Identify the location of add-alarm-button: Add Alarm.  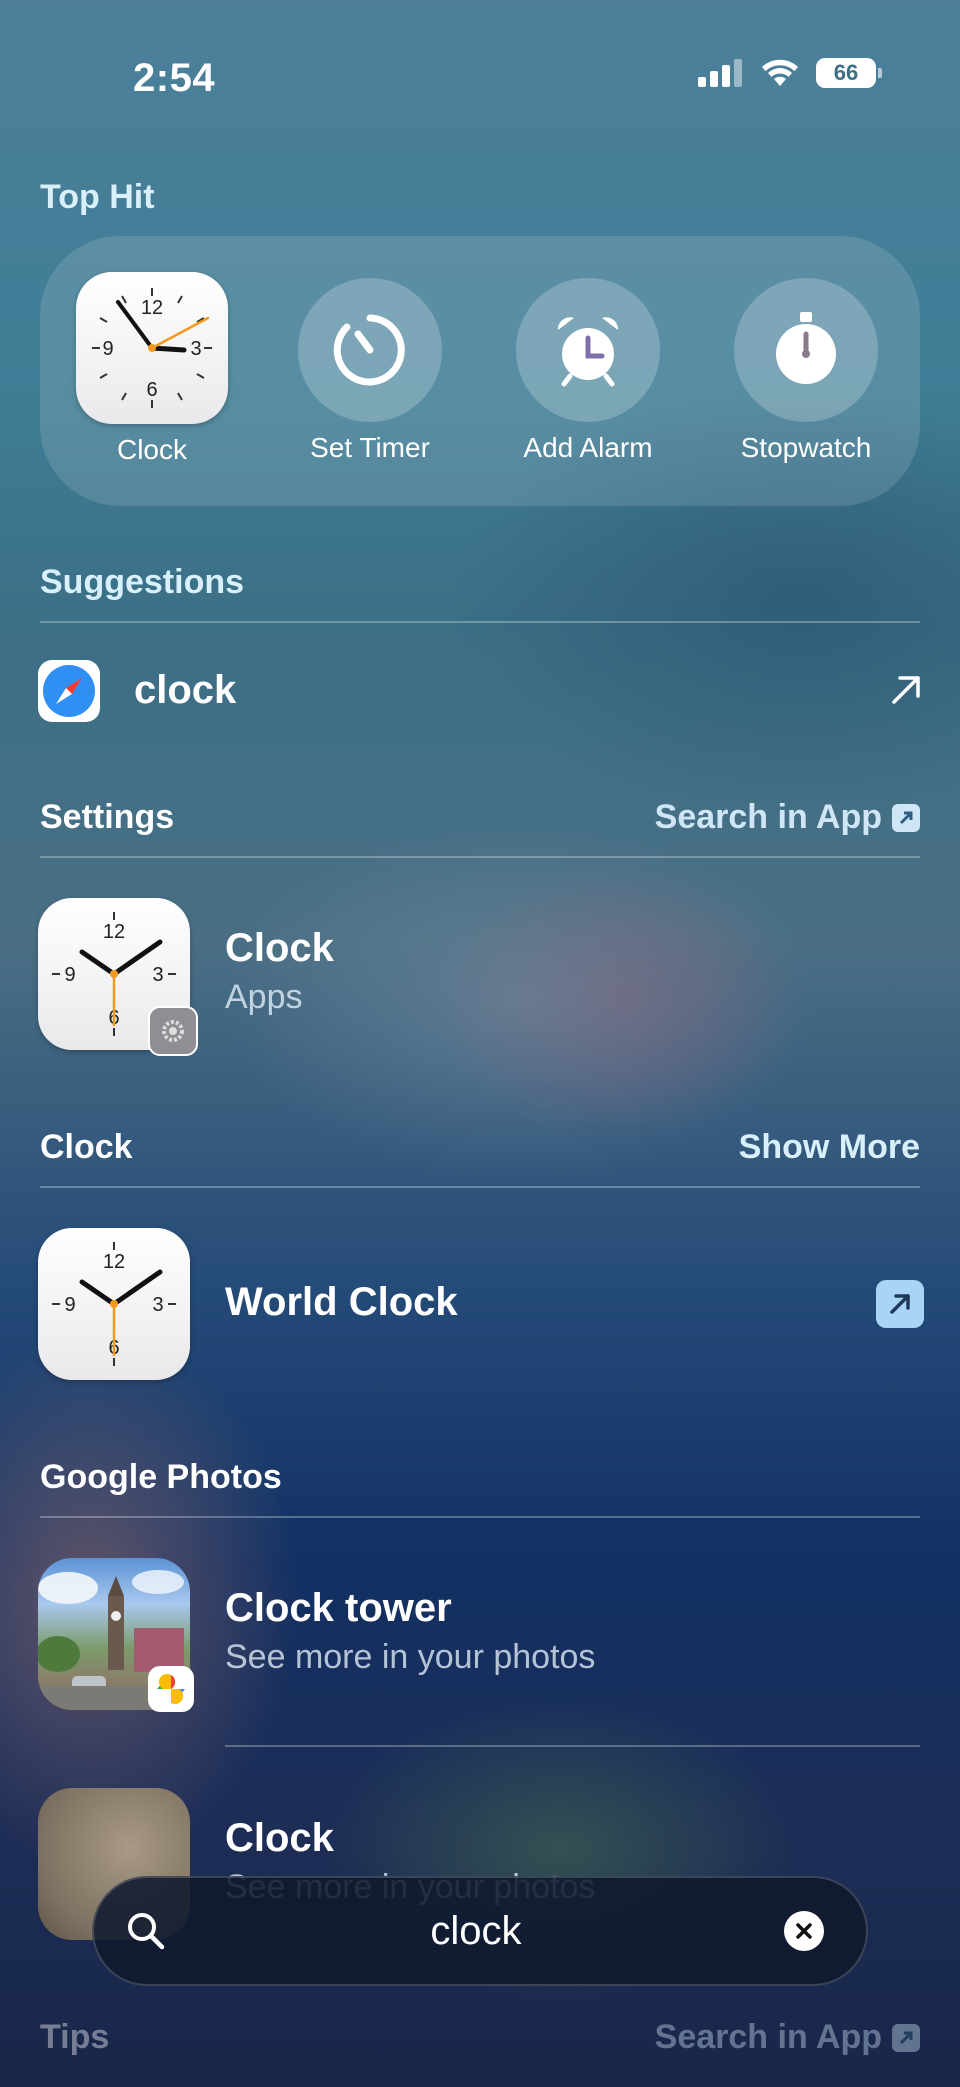
(588, 371).